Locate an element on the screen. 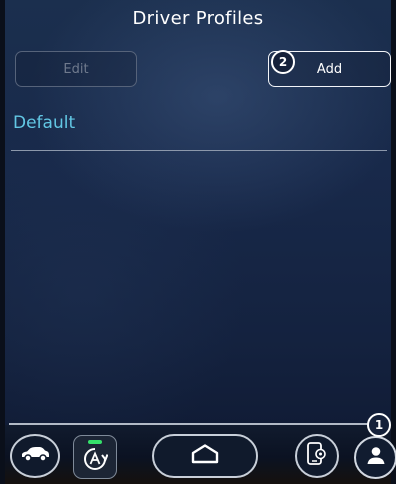 The width and height of the screenshot is (396, 484). auto-drive-button is located at coordinates (95, 457).